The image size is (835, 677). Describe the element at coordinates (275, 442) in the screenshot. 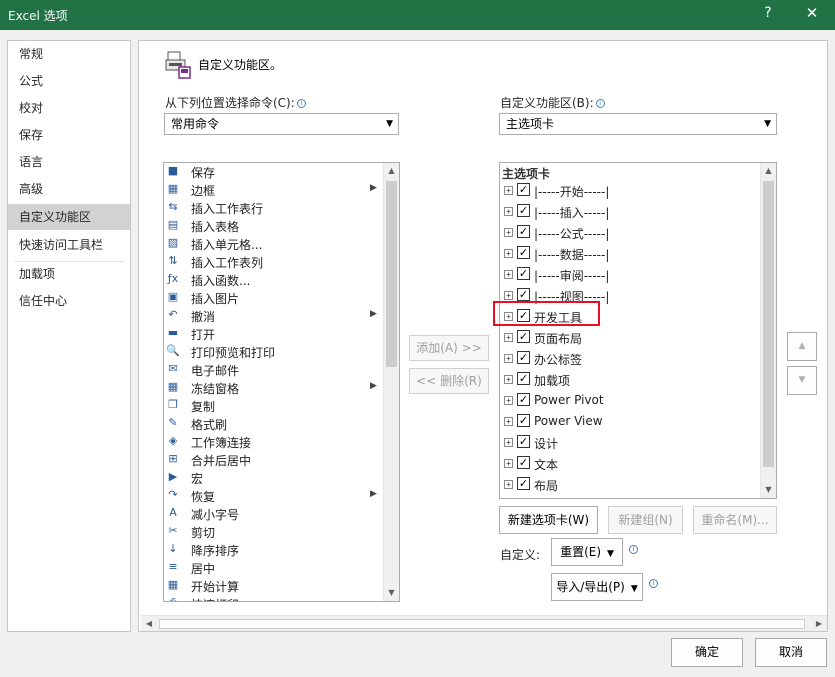

I see `command-item: ◈ 工作簿连接` at that location.